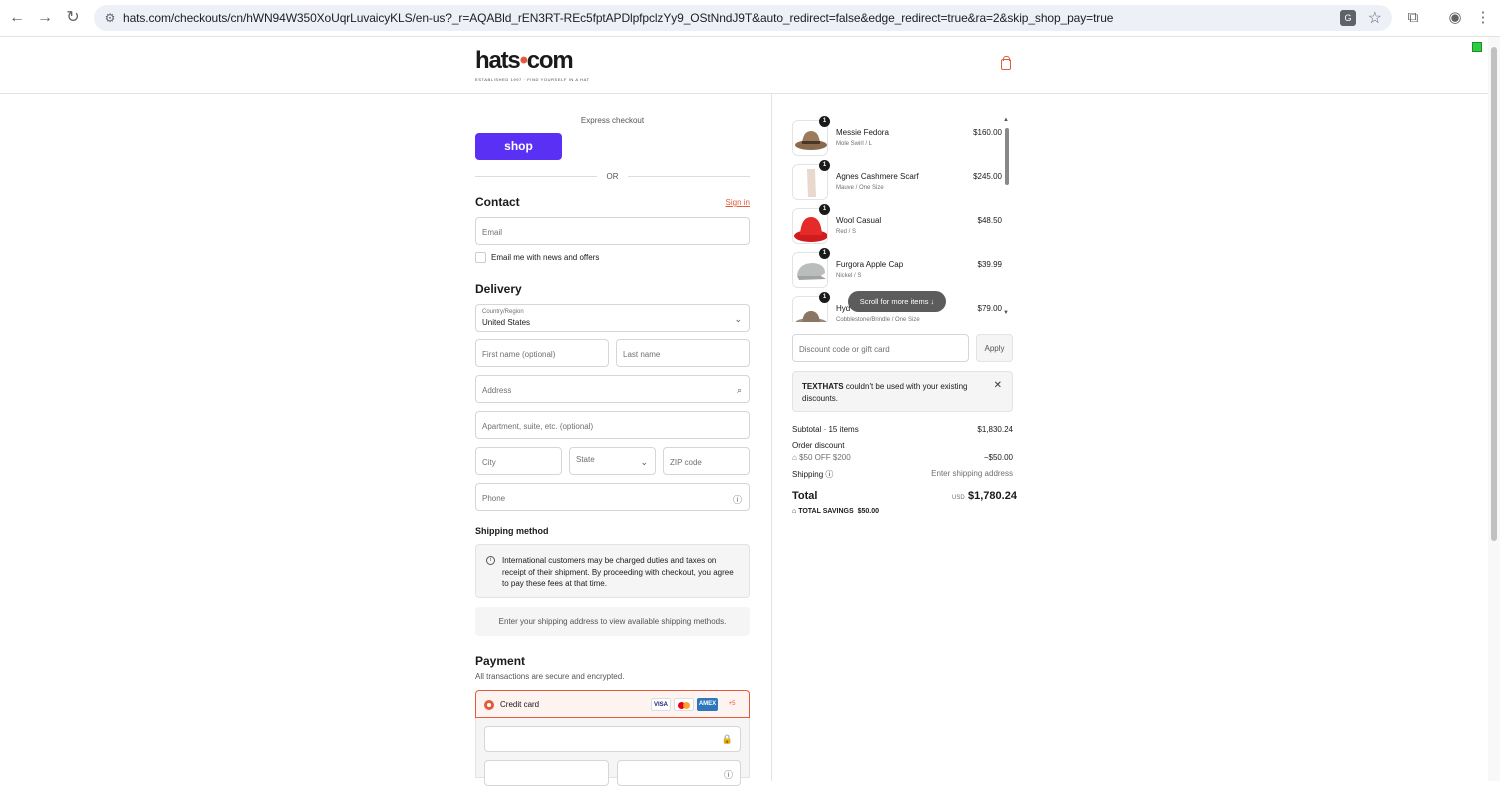 Image resolution: width=1500 pixels, height=786 pixels. I want to click on scroll-for-more-button: Scroll for more items ↓, so click(897, 301).